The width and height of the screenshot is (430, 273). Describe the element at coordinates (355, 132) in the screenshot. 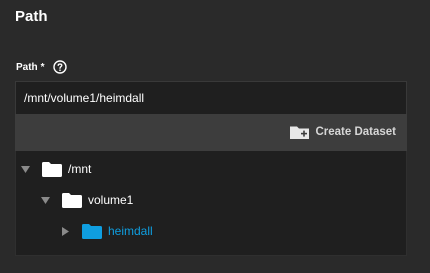

I see `create-dataset-label: Create Dataset` at that location.